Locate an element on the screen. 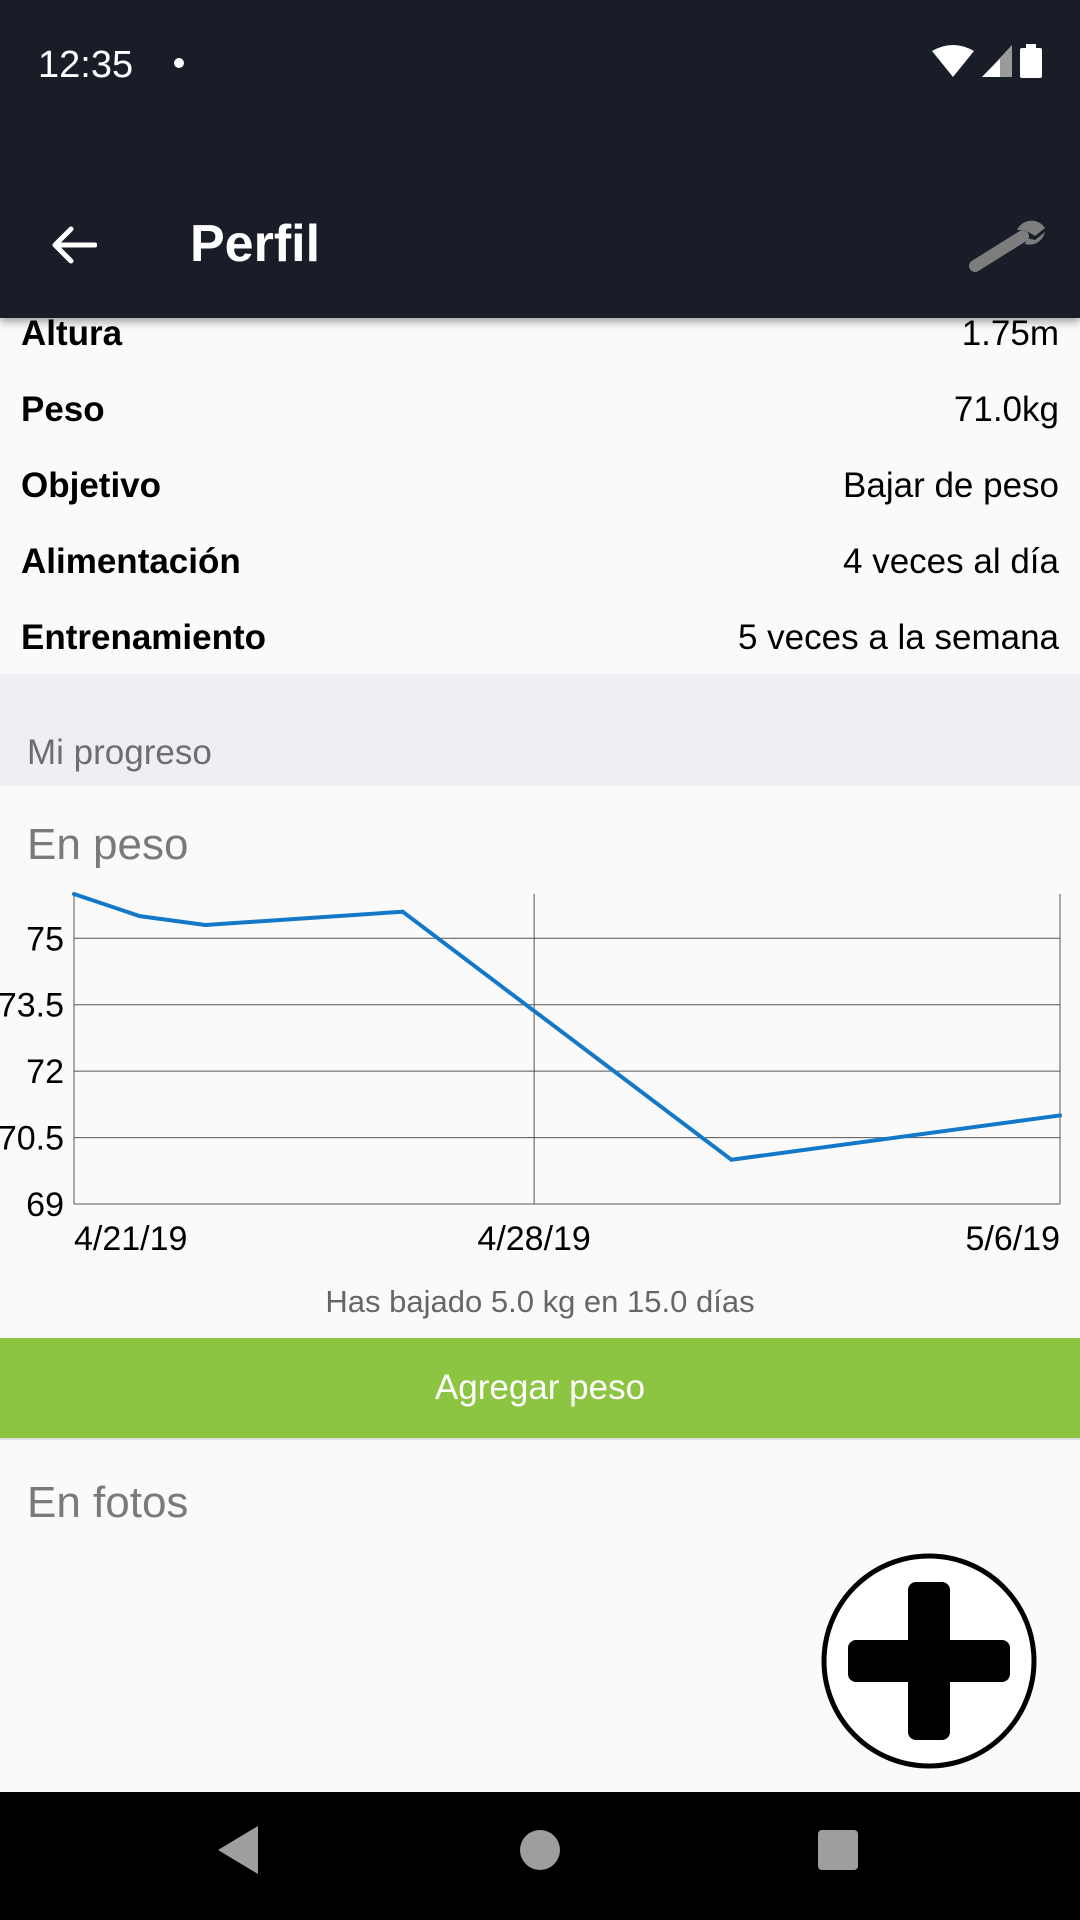 This screenshot has height=1920, width=1080. wrench-icon is located at coordinates (1007, 246).